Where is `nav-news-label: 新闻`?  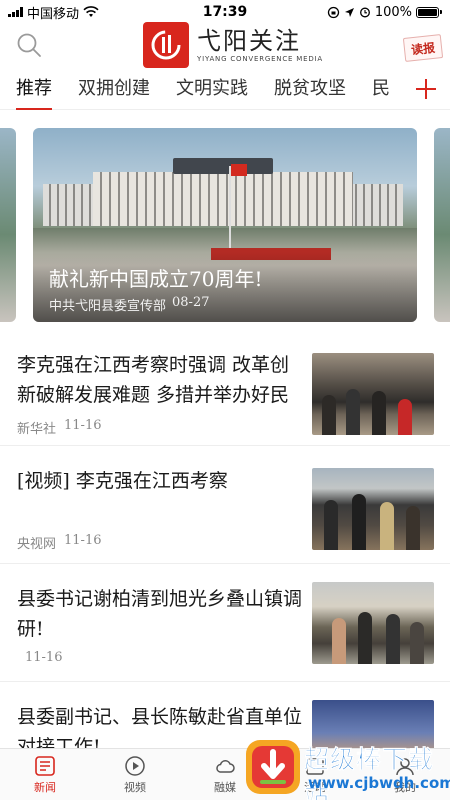 nav-news-label: 新闻 is located at coordinates (45, 787).